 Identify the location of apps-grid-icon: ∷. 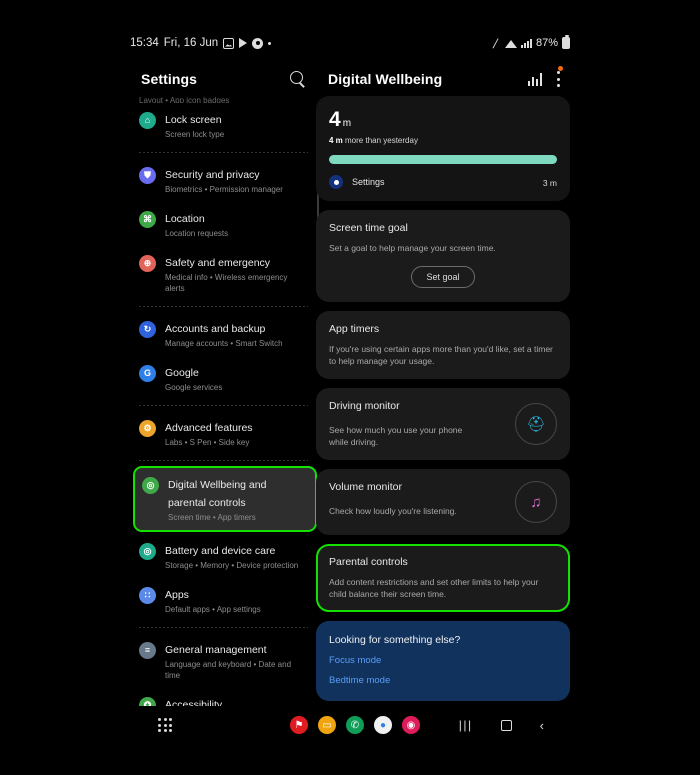
(147, 595).